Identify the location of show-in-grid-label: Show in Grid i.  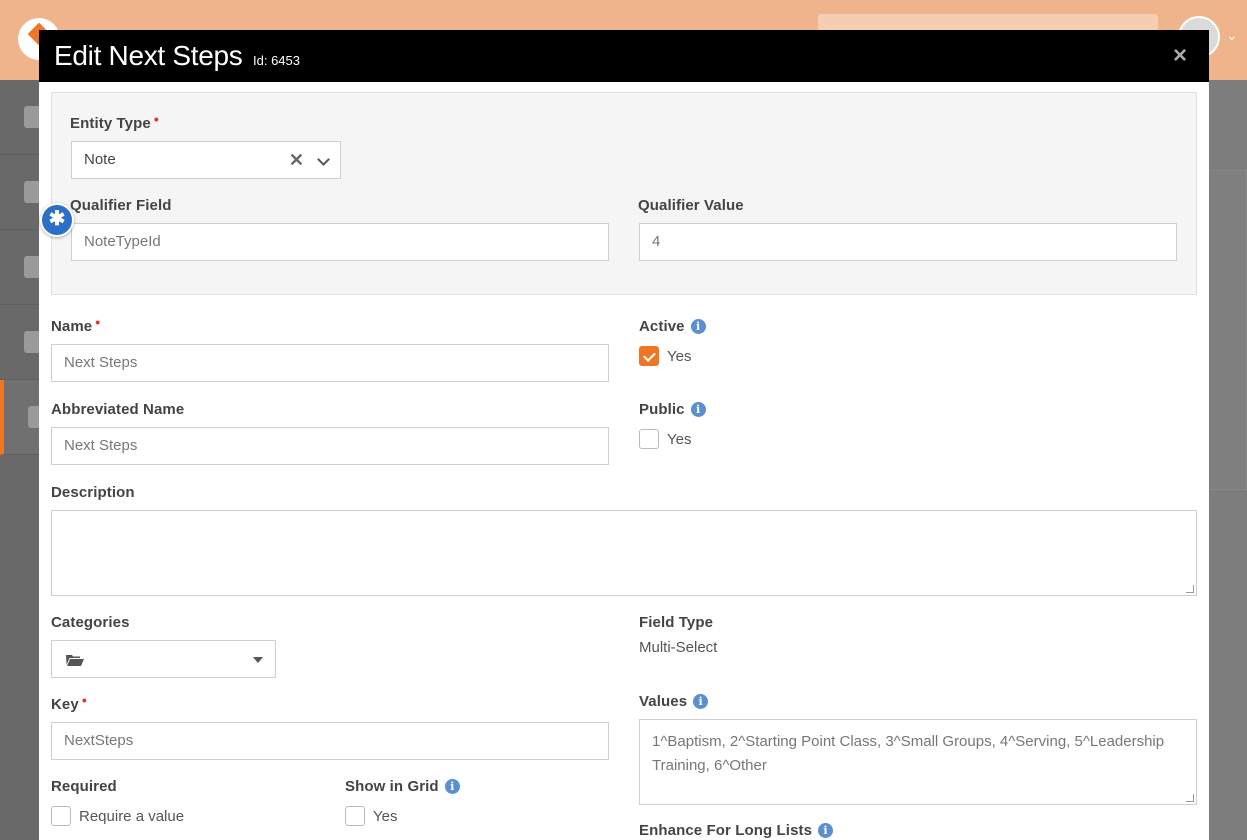
(402, 786).